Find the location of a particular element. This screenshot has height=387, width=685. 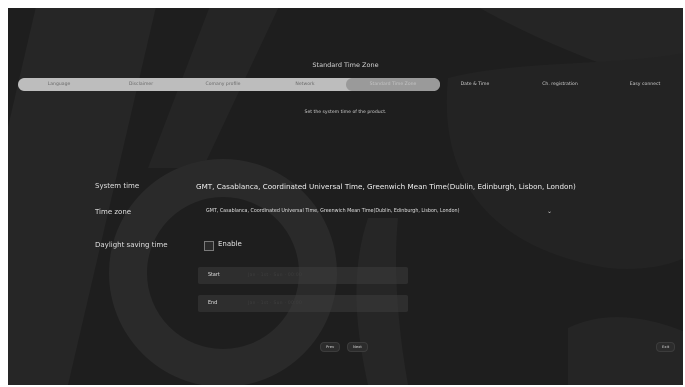

step-date-time: Date & Time is located at coordinates (475, 84).